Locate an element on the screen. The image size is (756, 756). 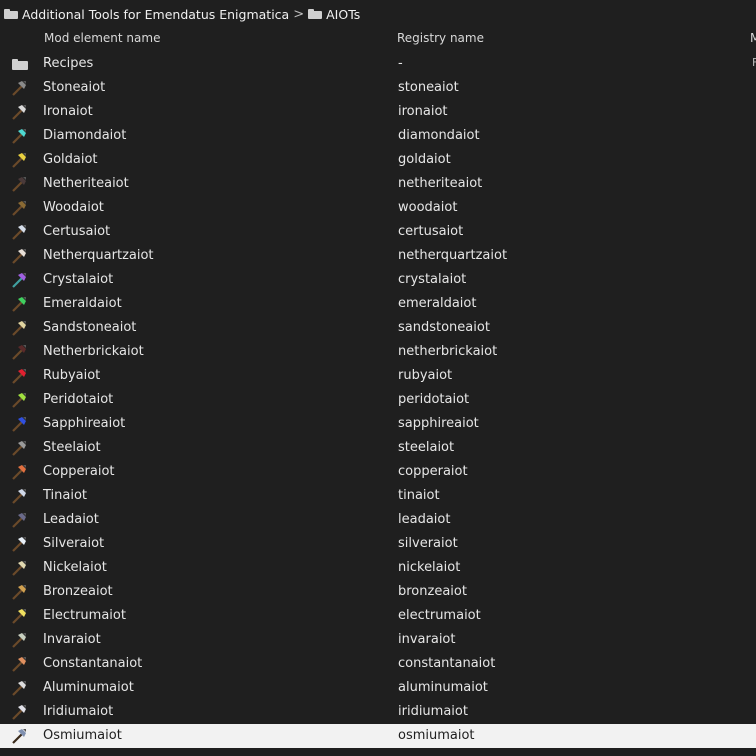
list-item: Diamondaiot diamondaiot is located at coordinates (378, 136).